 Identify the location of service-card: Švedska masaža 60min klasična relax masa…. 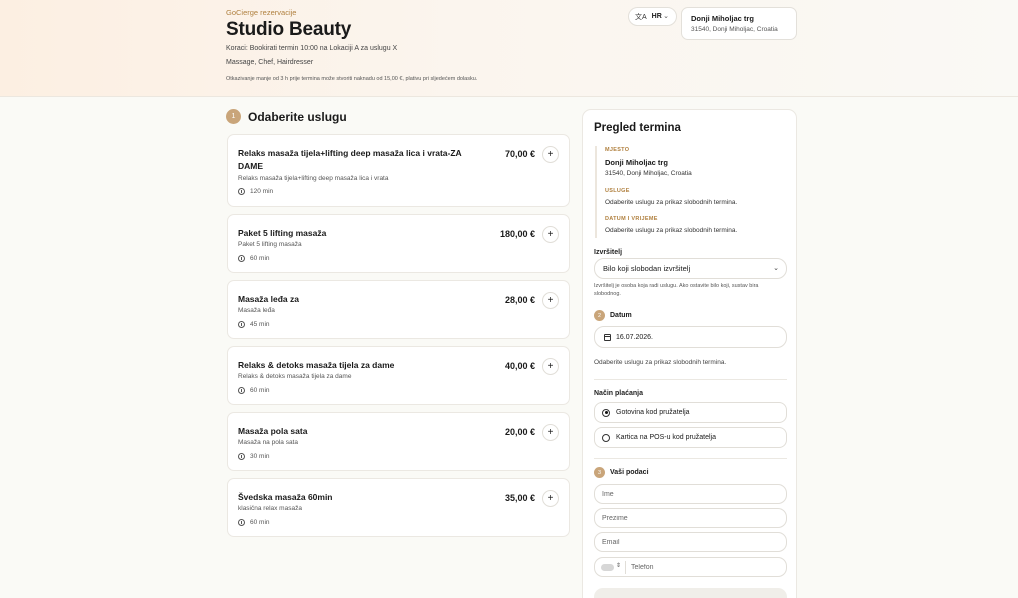
(398, 507).